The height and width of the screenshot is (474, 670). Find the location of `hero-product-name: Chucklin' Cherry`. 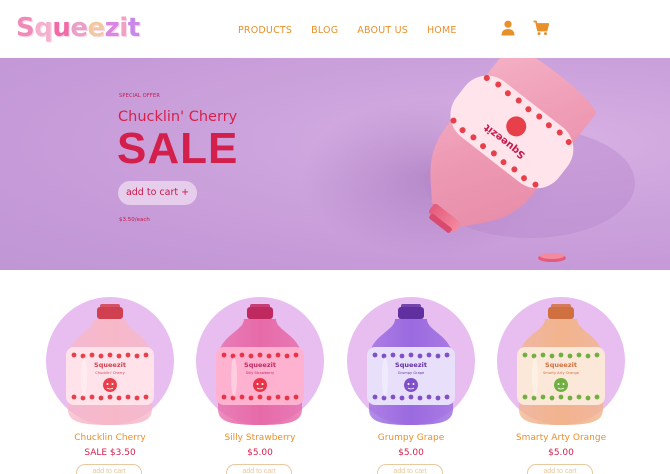

hero-product-name: Chucklin' Cherry is located at coordinates (178, 117).